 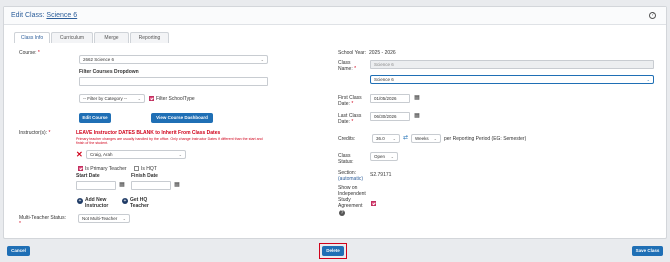 What do you see at coordinates (384, 156) in the screenshot?
I see `class-status-select: Open ⌄` at bounding box center [384, 156].